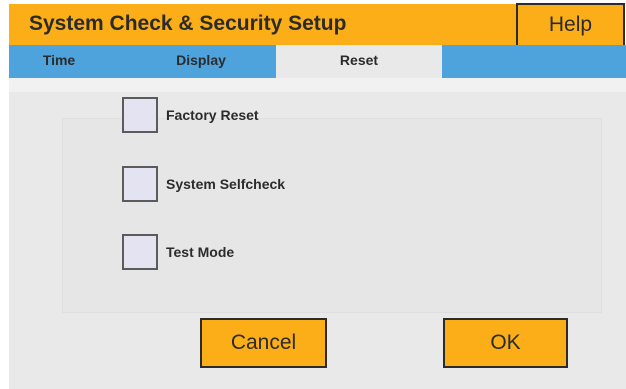 Image resolution: width=626 pixels, height=389 pixels. I want to click on option-factory-reset: Factory Reset, so click(190, 115).